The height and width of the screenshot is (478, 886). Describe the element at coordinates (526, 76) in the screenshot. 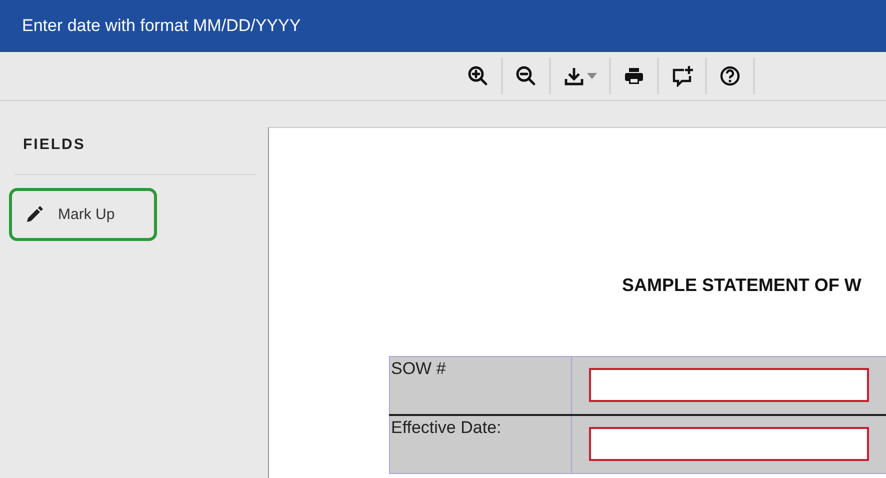

I see `zoom-out-icon` at that location.